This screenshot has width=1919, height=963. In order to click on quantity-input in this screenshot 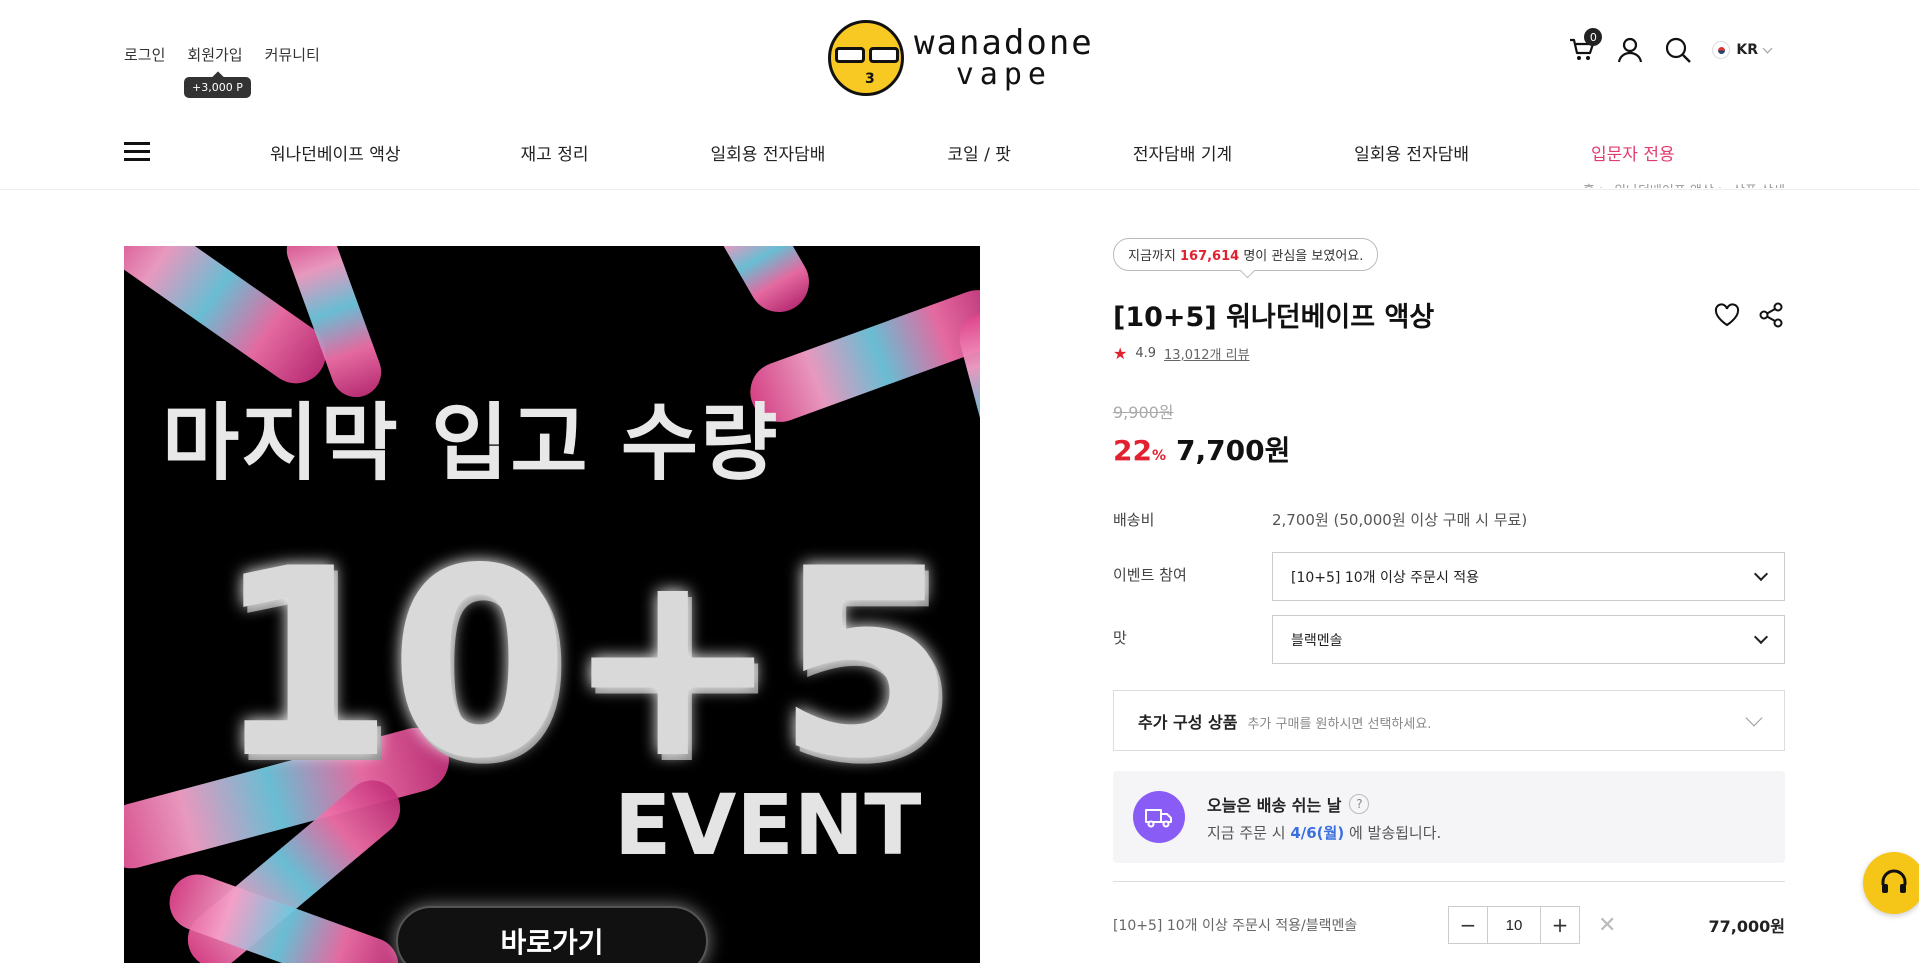, I will do `click(1514, 925)`.